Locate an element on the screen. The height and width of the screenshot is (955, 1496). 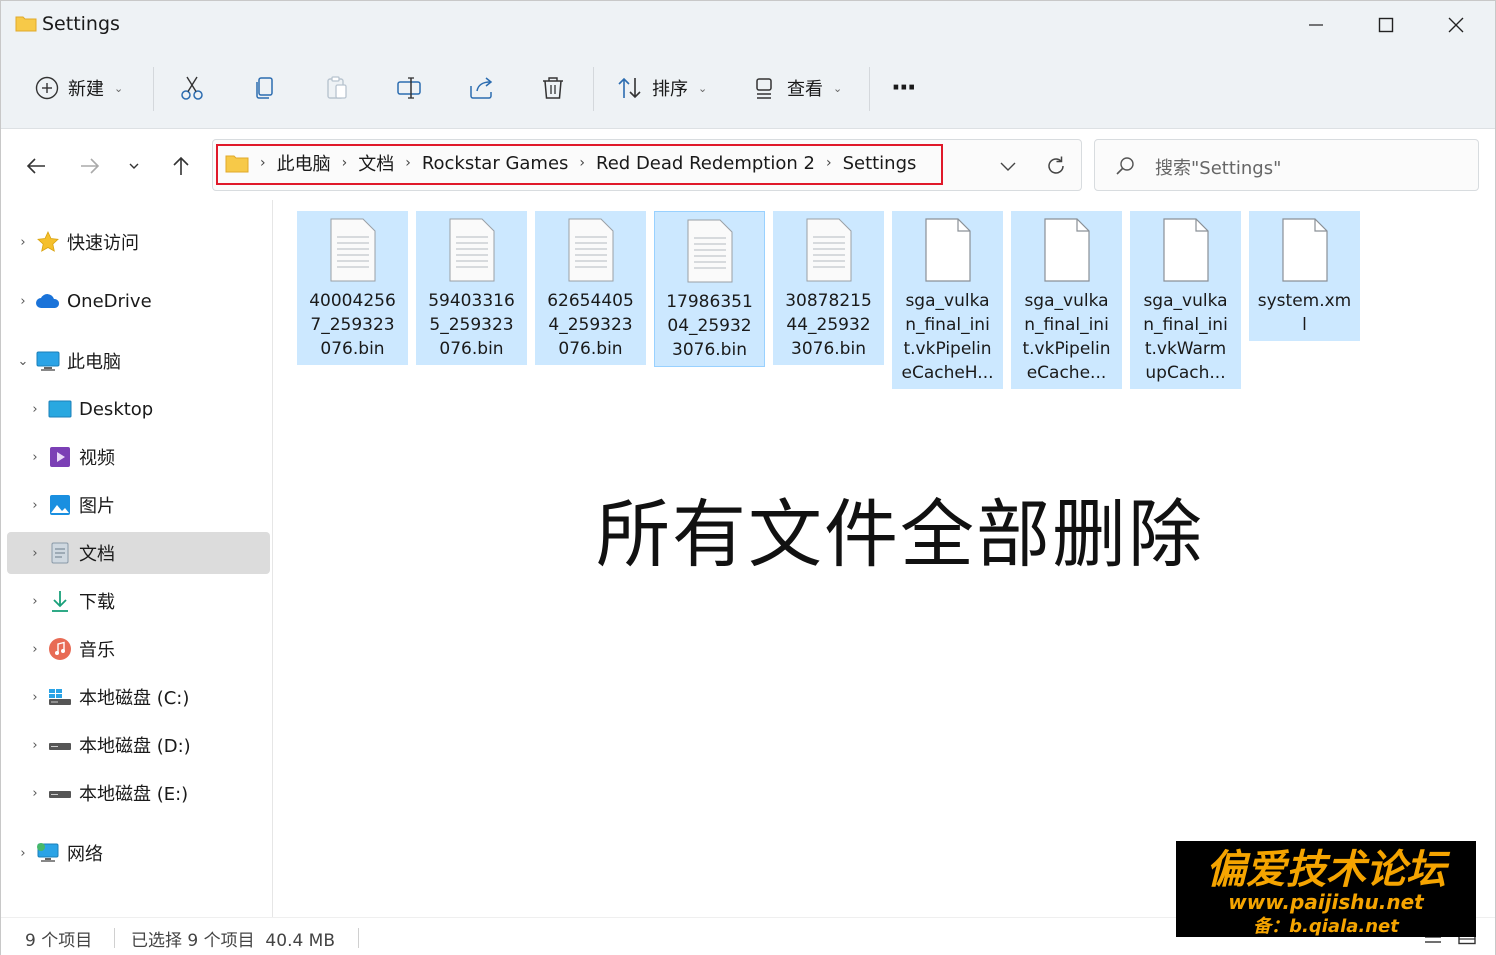
breadcrumb-rockstar-games: Rockstar Games is located at coordinates (495, 163).